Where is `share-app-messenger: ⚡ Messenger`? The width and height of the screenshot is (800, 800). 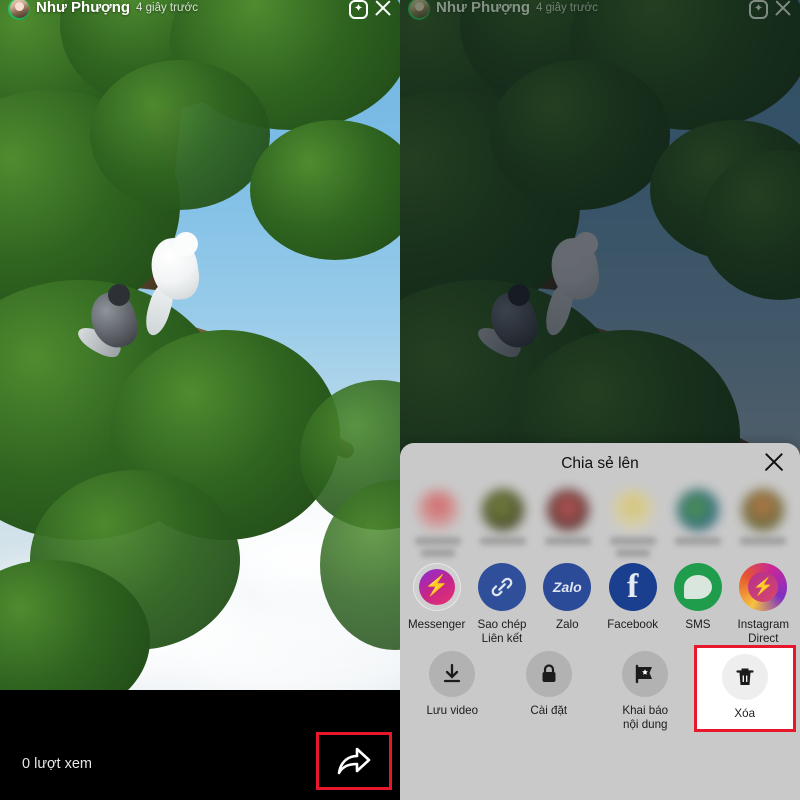
share-app-messenger: ⚡ Messenger is located at coordinates (436, 604).